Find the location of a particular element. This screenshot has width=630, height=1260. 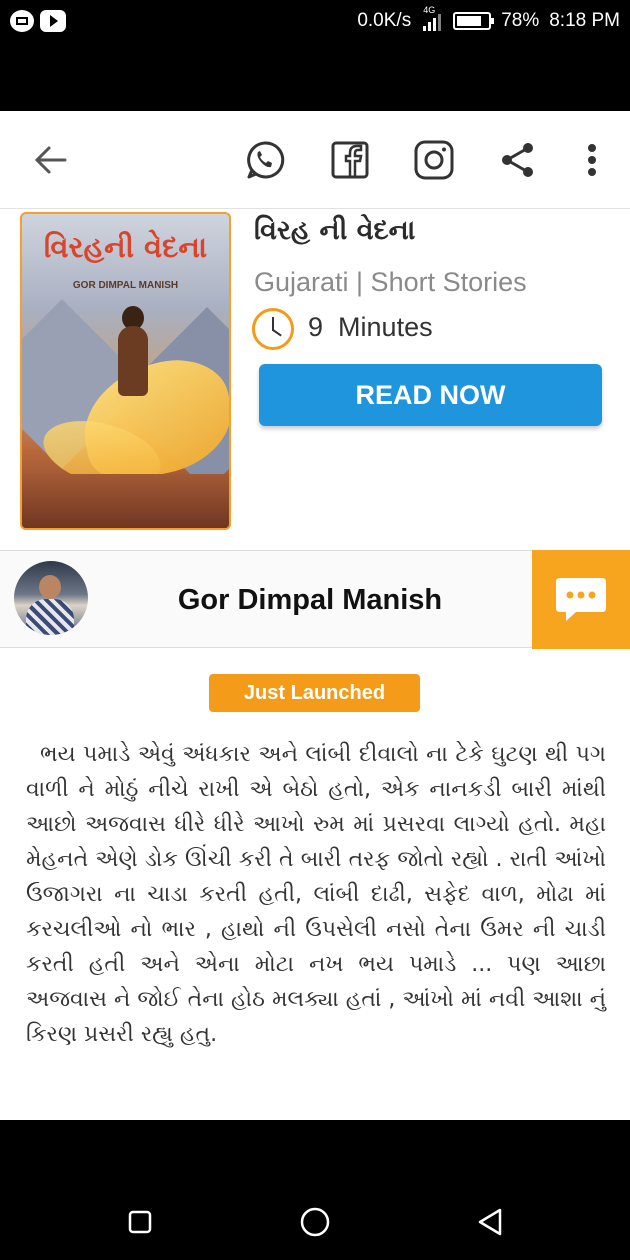

more-vert-icon is located at coordinates (592, 160).